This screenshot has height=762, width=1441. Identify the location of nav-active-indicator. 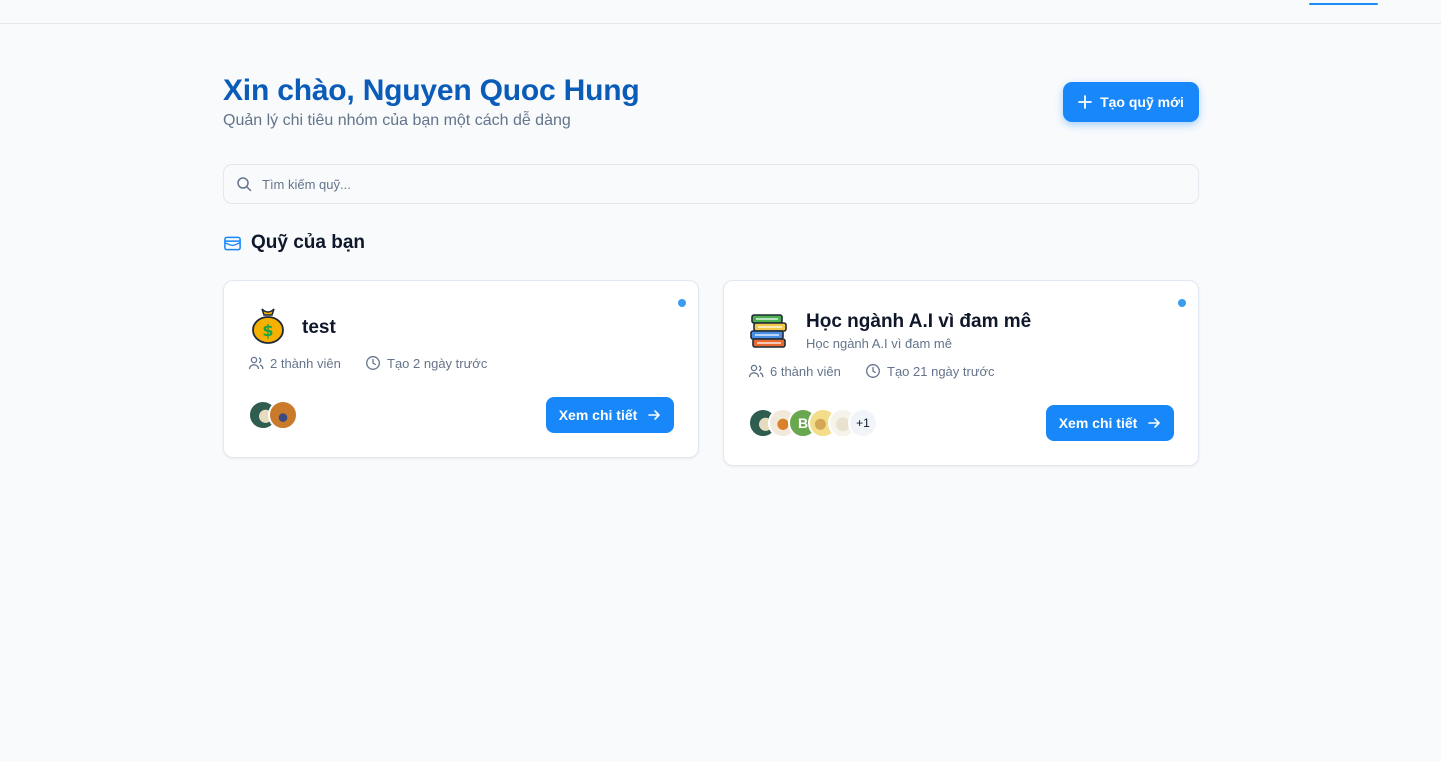
(1343, 4).